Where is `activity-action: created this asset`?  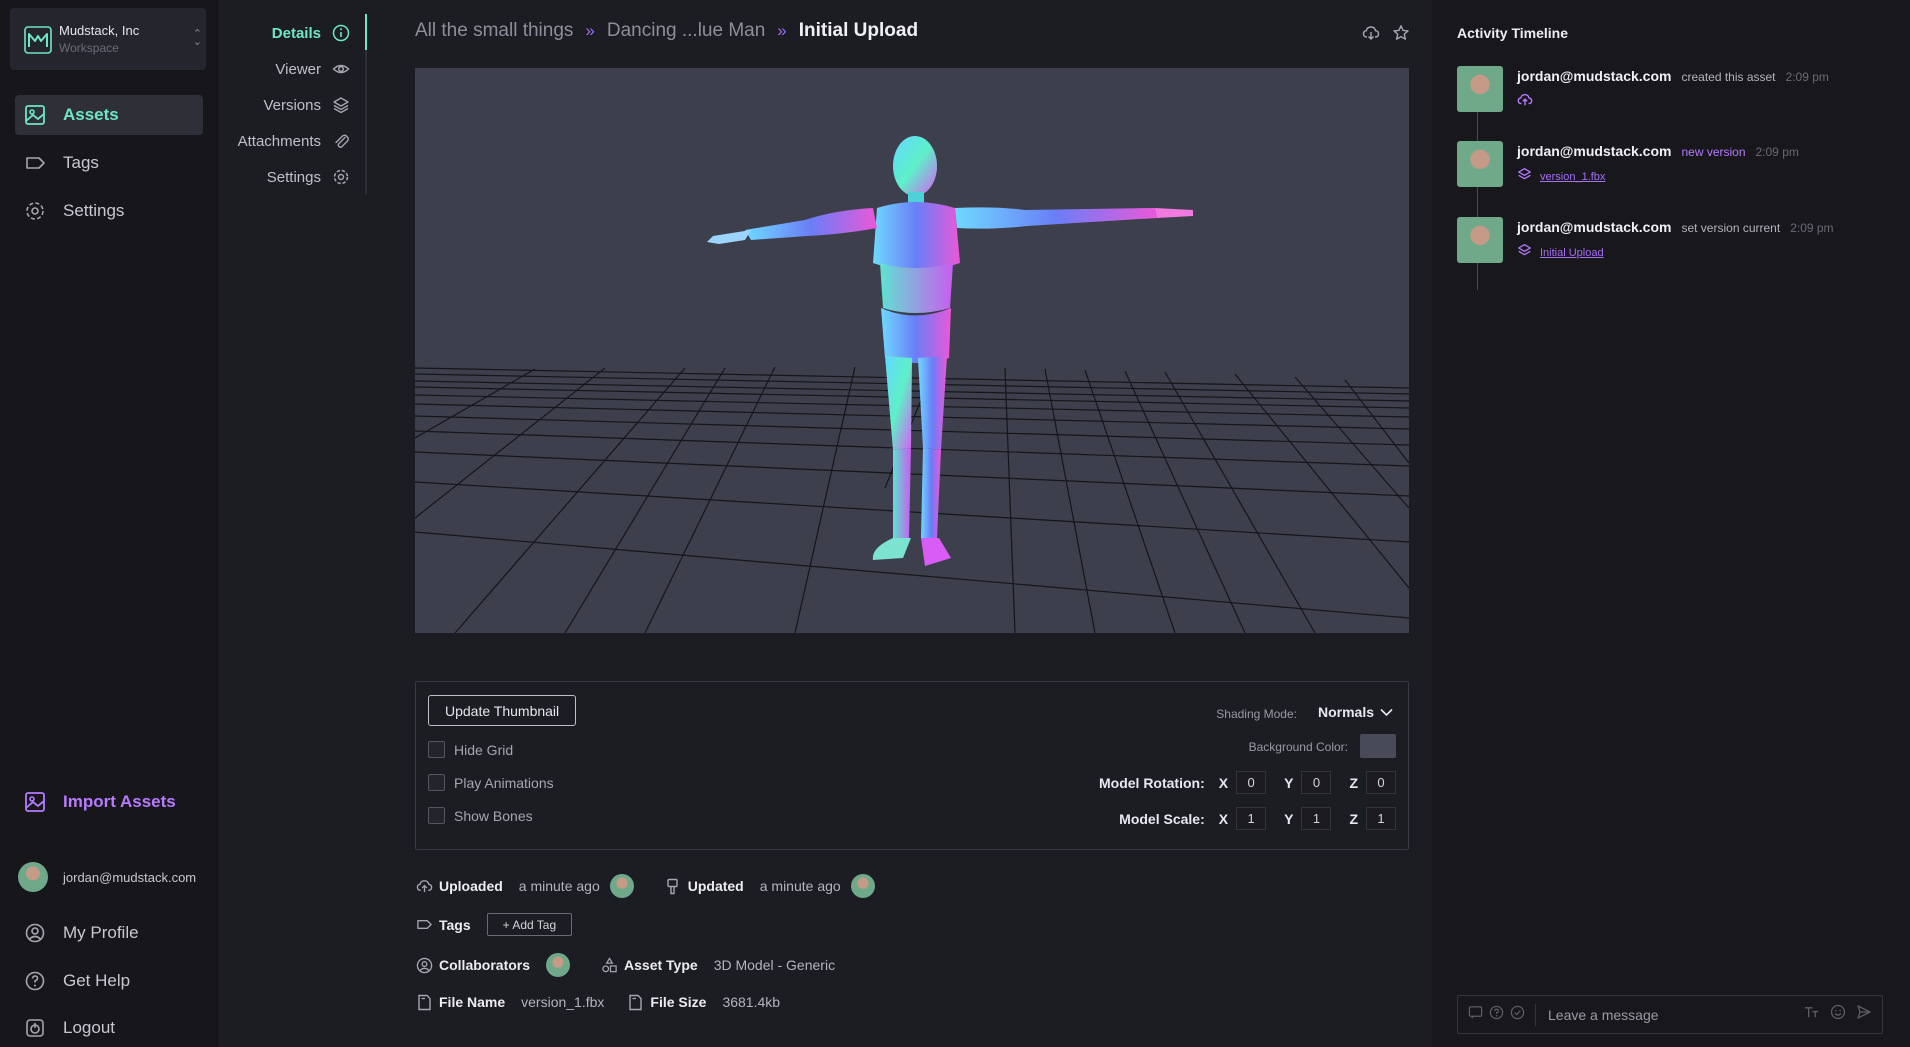
activity-action: created this asset is located at coordinates (1728, 77).